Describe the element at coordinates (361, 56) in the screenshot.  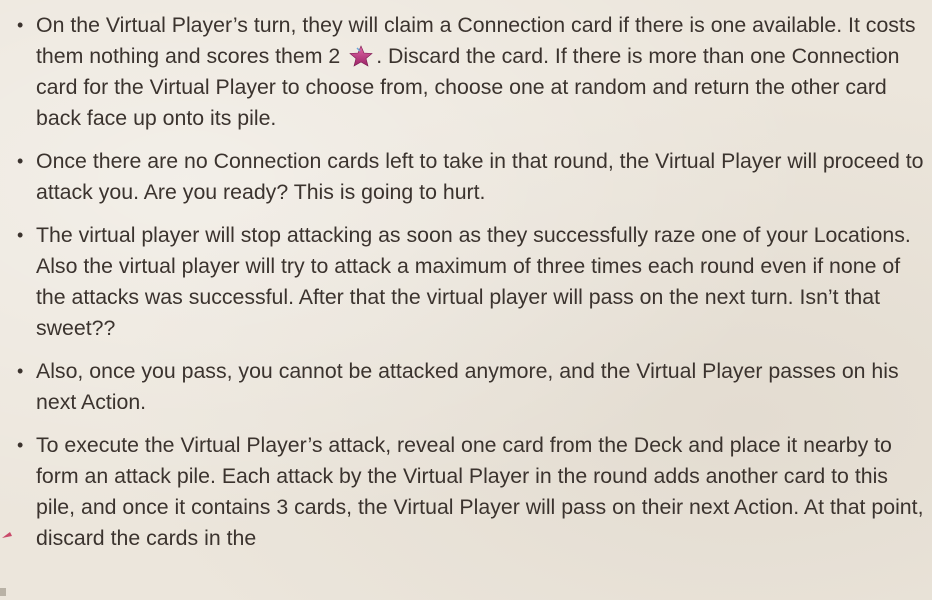
I see `star-icon` at that location.